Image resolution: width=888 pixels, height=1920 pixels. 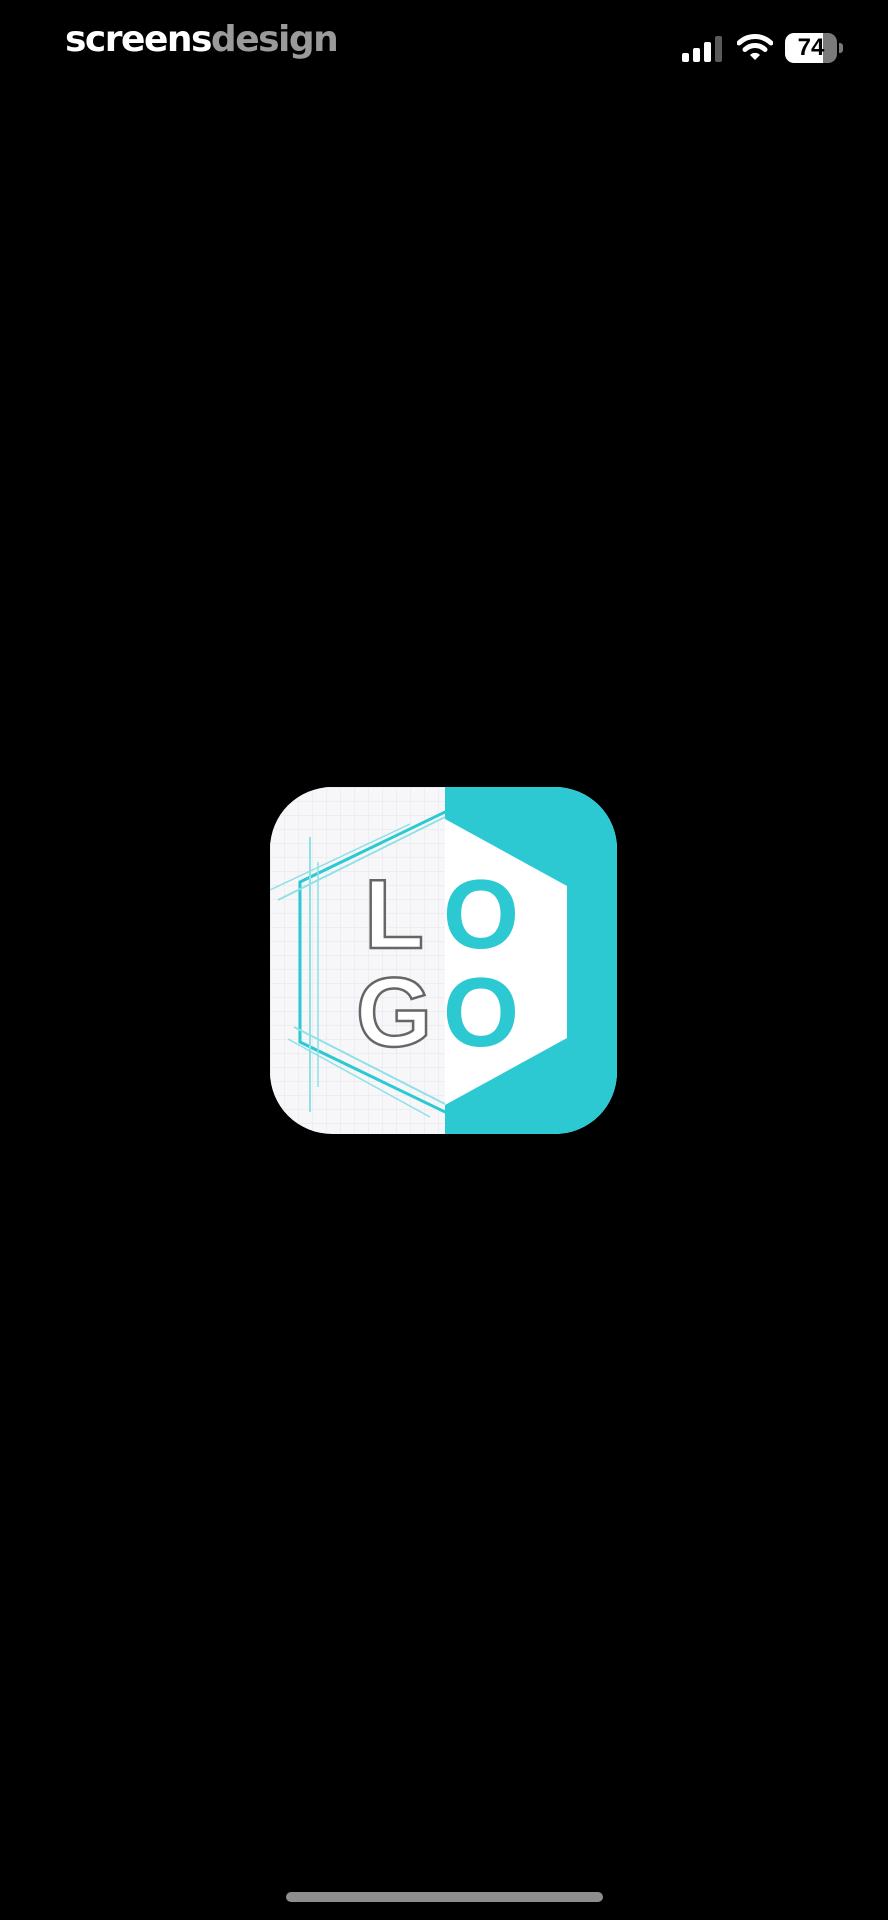 What do you see at coordinates (841, 48) in the screenshot?
I see `battery-cap` at bounding box center [841, 48].